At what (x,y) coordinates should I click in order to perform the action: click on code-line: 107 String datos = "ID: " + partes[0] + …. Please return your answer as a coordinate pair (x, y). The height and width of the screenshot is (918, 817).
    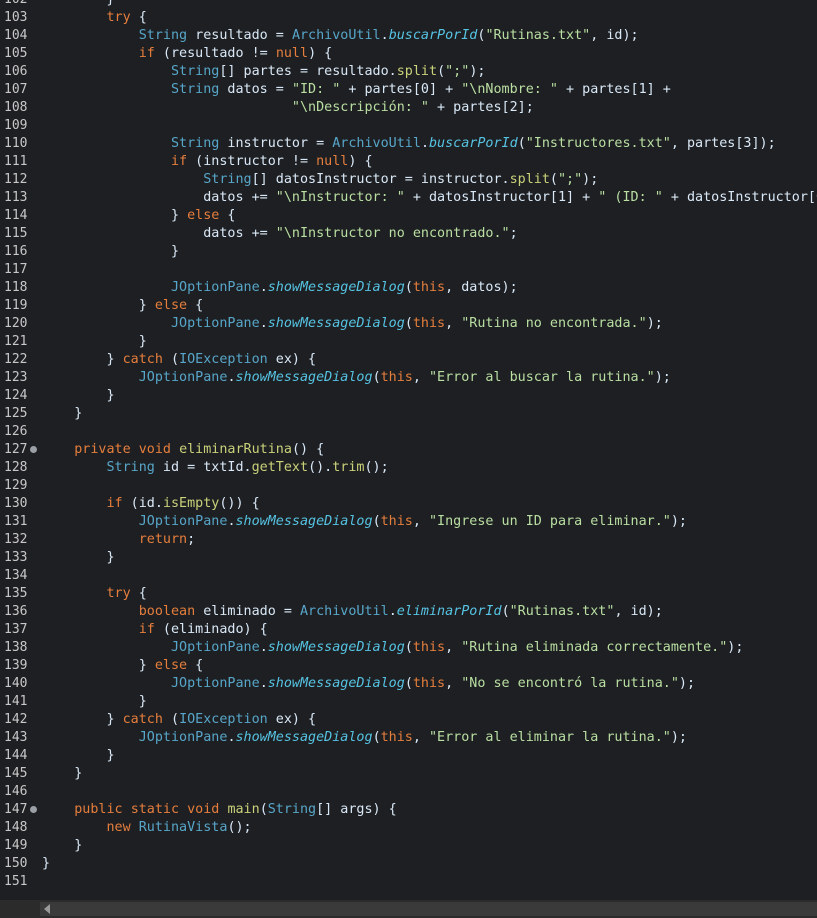
    Looking at the image, I should click on (408, 90).